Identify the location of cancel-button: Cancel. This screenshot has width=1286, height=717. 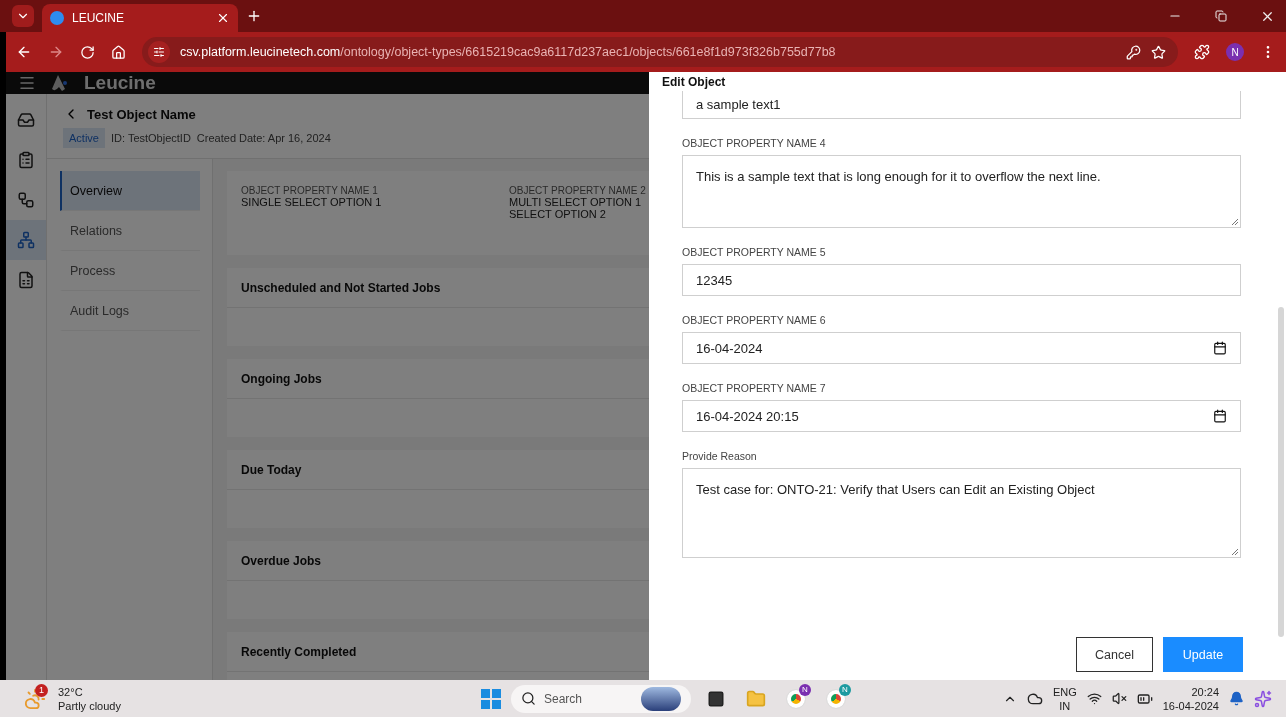
(1114, 654).